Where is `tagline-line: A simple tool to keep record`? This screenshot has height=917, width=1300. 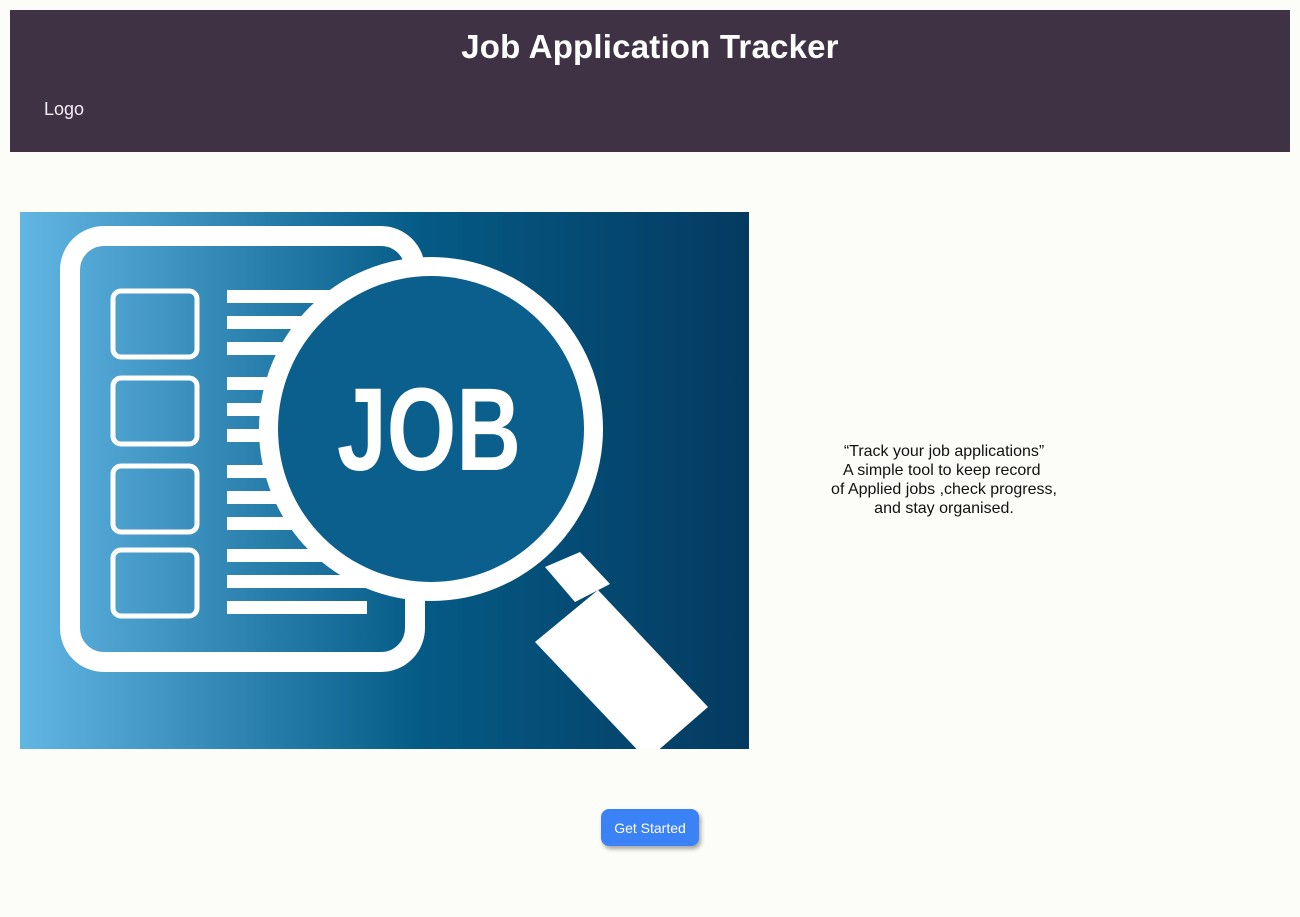
tagline-line: A simple tool to keep record is located at coordinates (944, 470).